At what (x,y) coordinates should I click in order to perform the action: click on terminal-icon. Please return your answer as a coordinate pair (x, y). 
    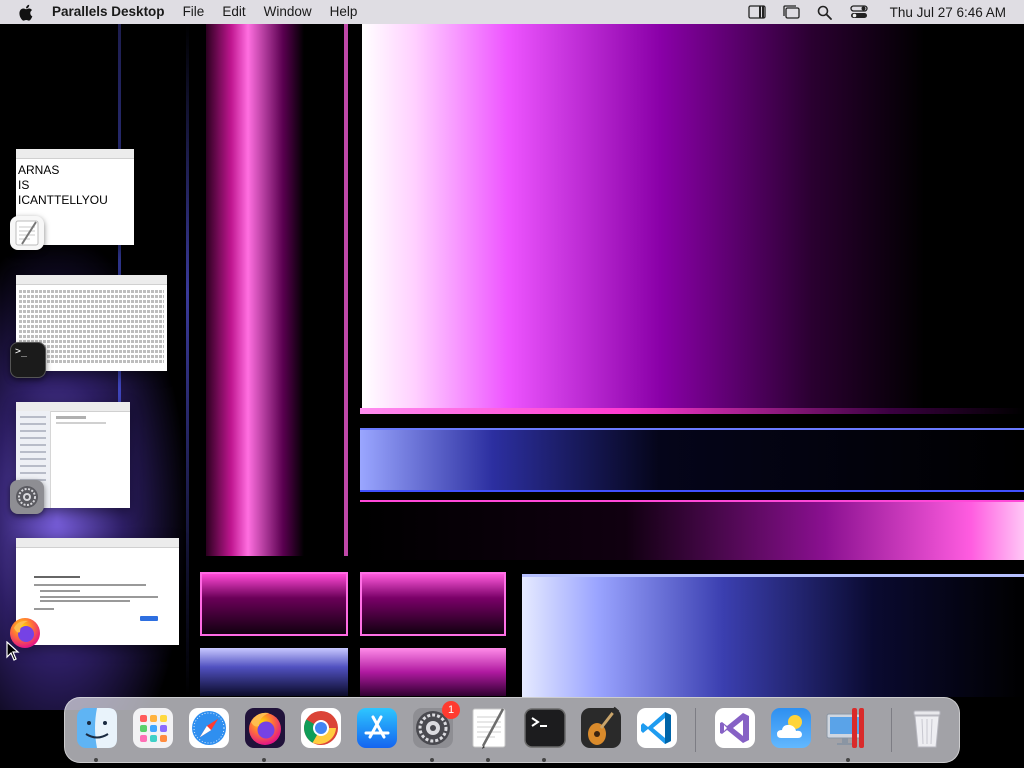
    Looking at the image, I should click on (545, 728).